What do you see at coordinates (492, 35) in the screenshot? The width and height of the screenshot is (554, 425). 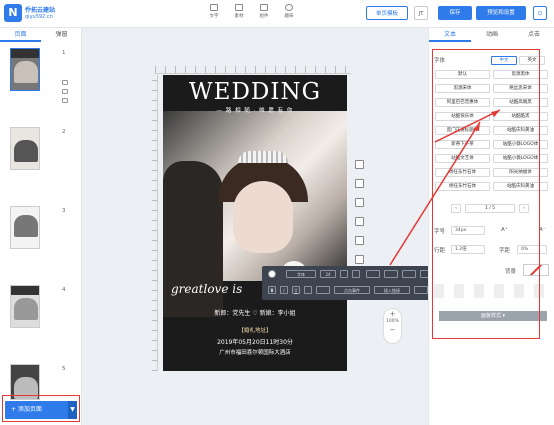 I see `tab-animation: 动画` at bounding box center [492, 35].